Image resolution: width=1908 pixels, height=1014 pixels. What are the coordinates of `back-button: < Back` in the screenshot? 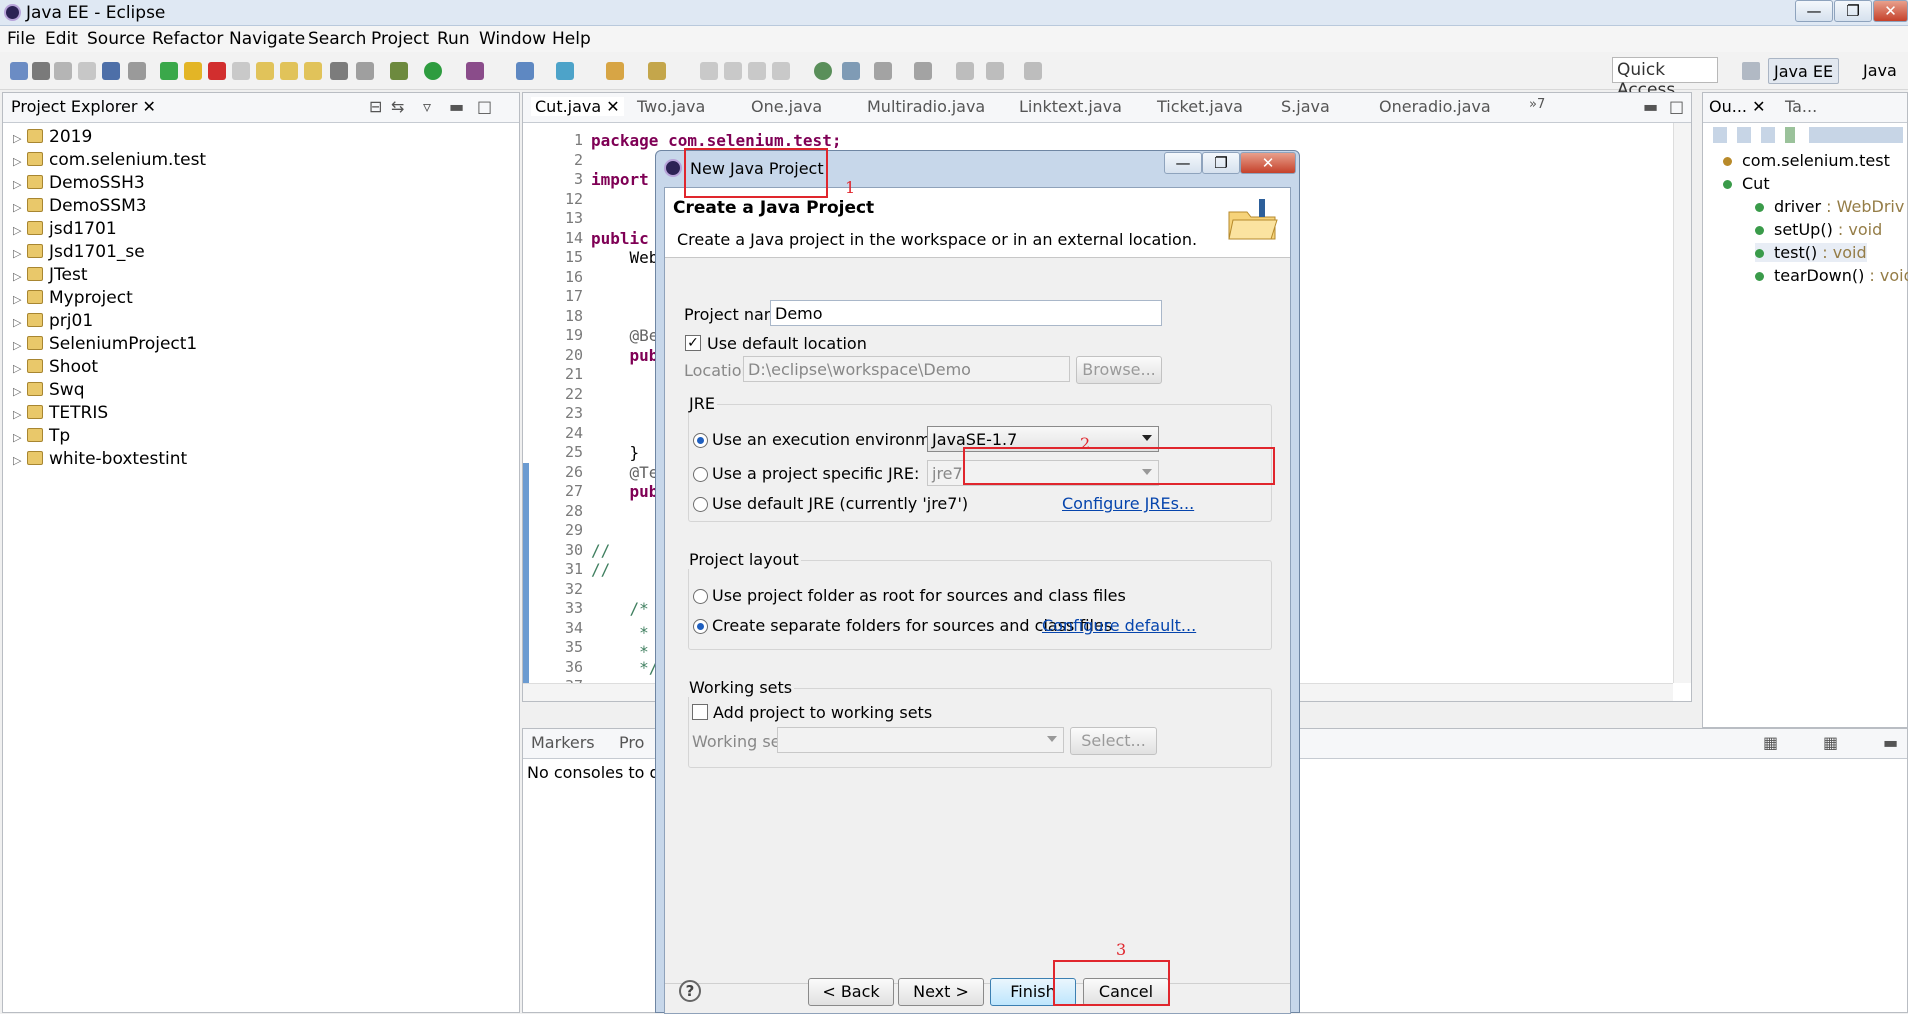 It's located at (851, 992).